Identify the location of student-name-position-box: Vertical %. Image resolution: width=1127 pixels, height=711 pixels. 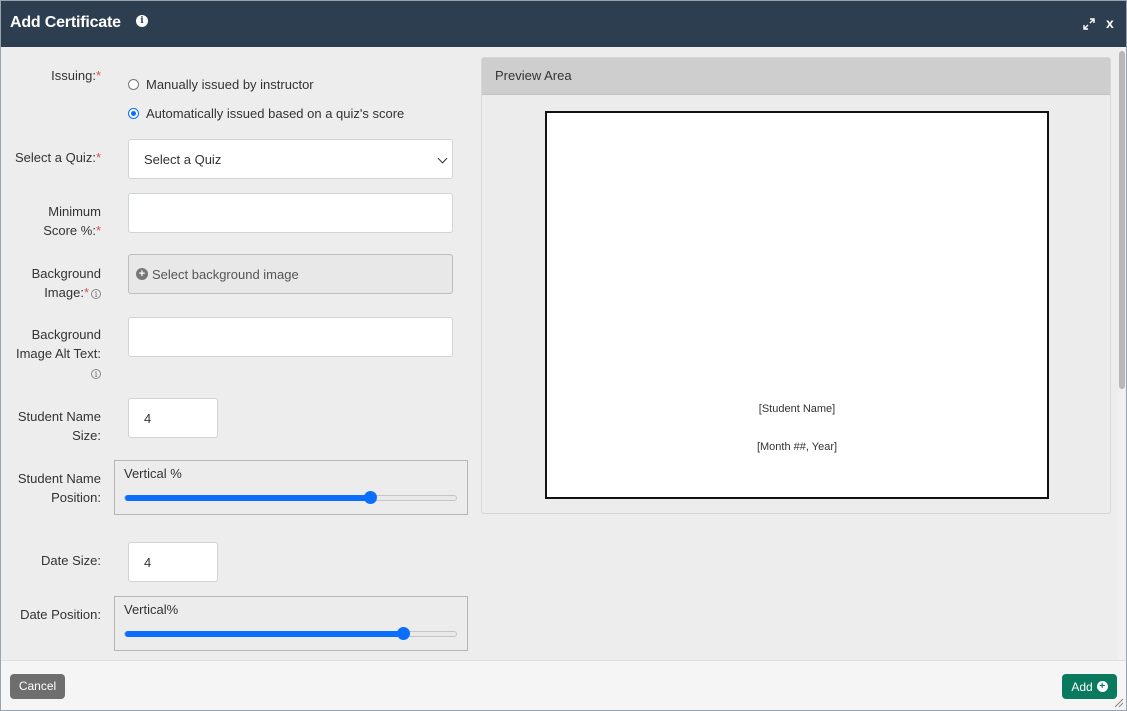
(291, 487).